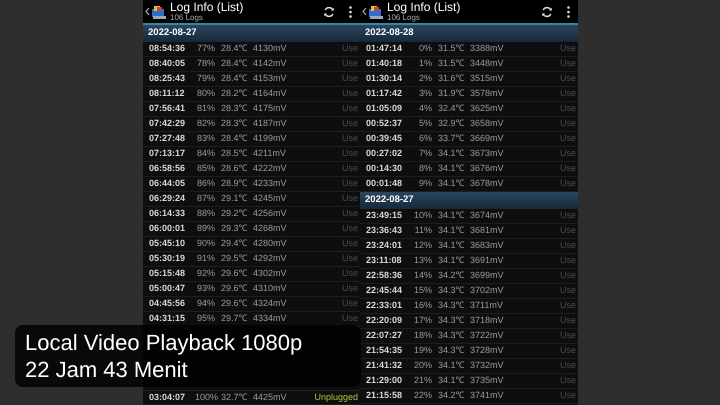 This screenshot has height=405, width=720. Describe the element at coordinates (385, 49) in the screenshot. I see `log-time: 01:47:14` at that location.